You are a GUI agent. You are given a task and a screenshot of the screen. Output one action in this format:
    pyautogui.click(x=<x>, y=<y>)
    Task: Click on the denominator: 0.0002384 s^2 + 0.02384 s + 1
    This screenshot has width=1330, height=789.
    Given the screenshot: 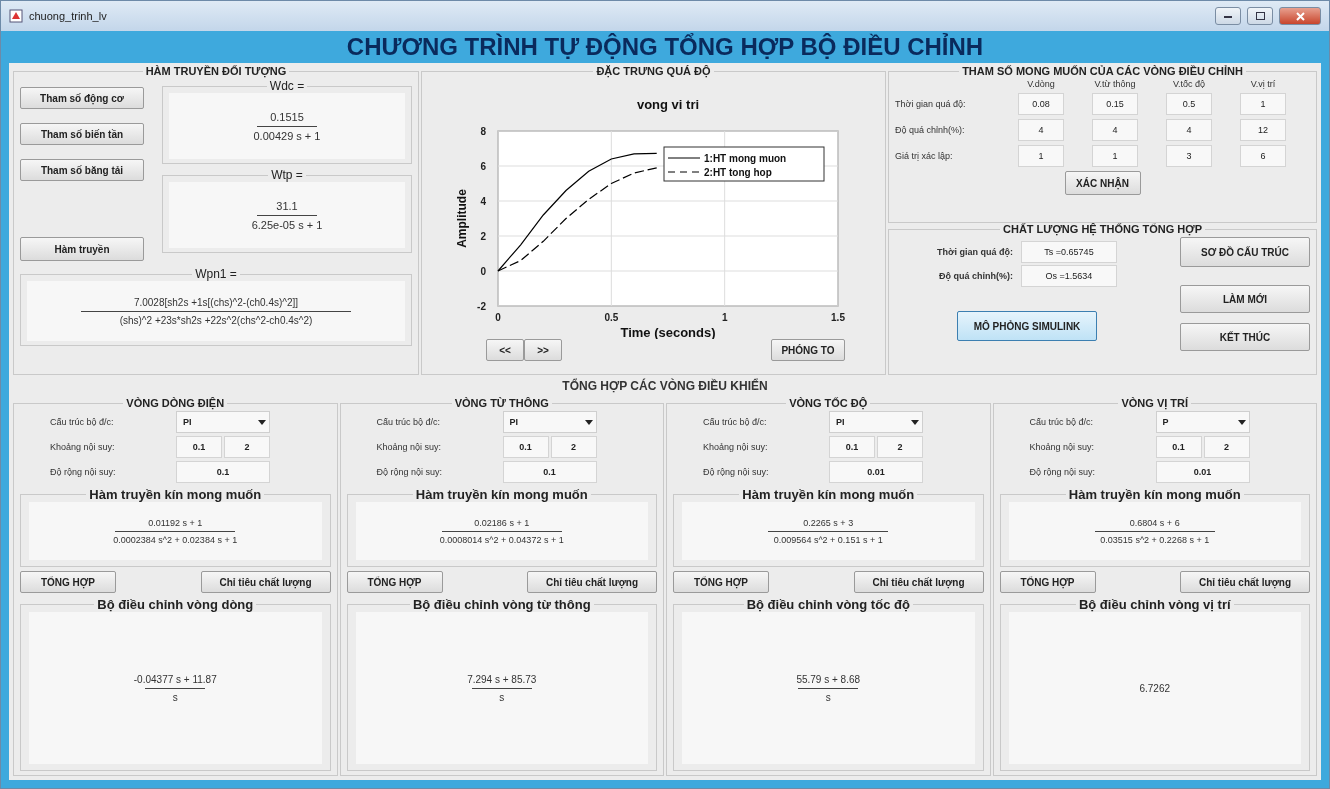 What is the action you would take?
    pyautogui.click(x=175, y=539)
    